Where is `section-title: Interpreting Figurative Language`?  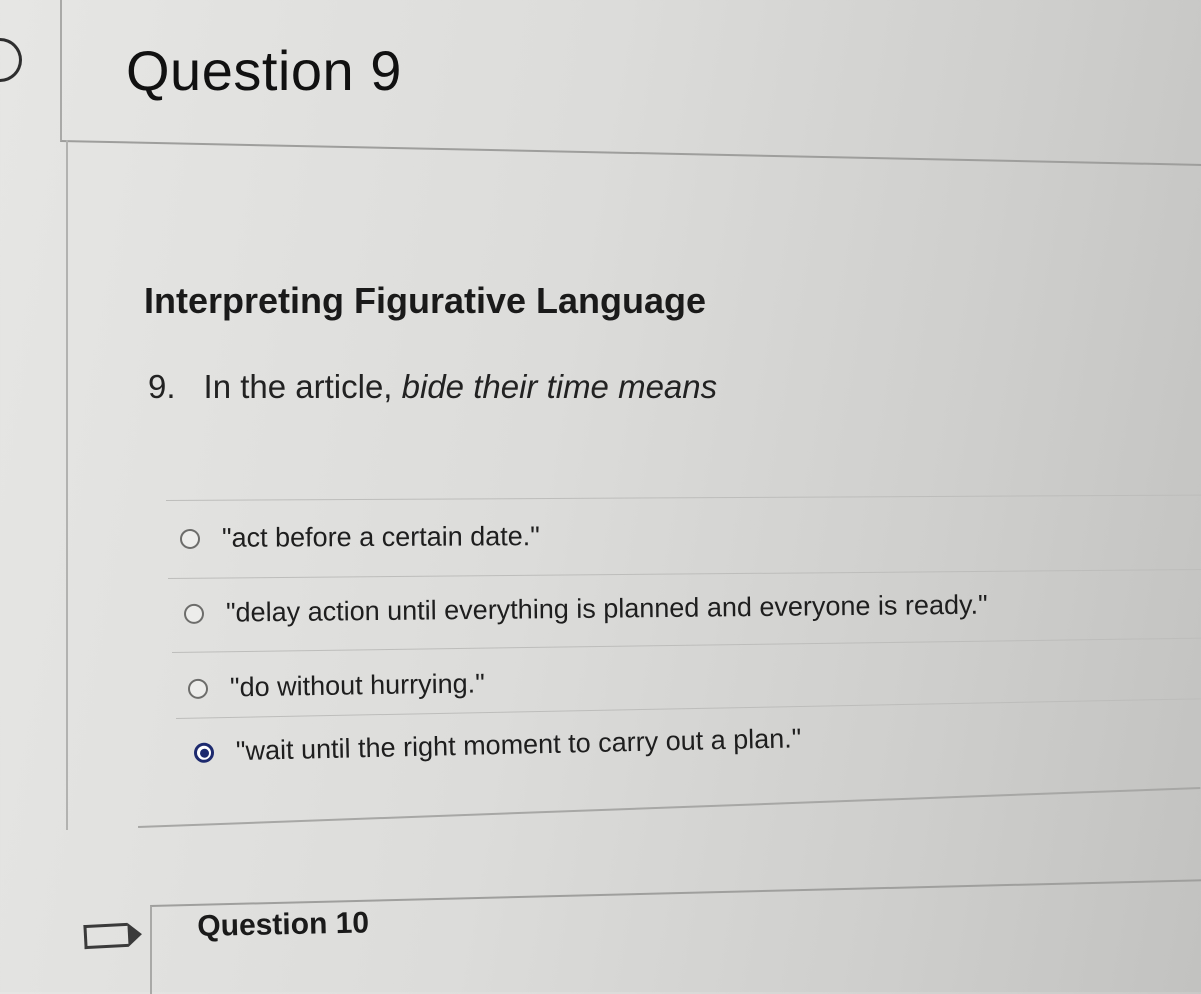
section-title: Interpreting Figurative Language is located at coordinates (425, 300).